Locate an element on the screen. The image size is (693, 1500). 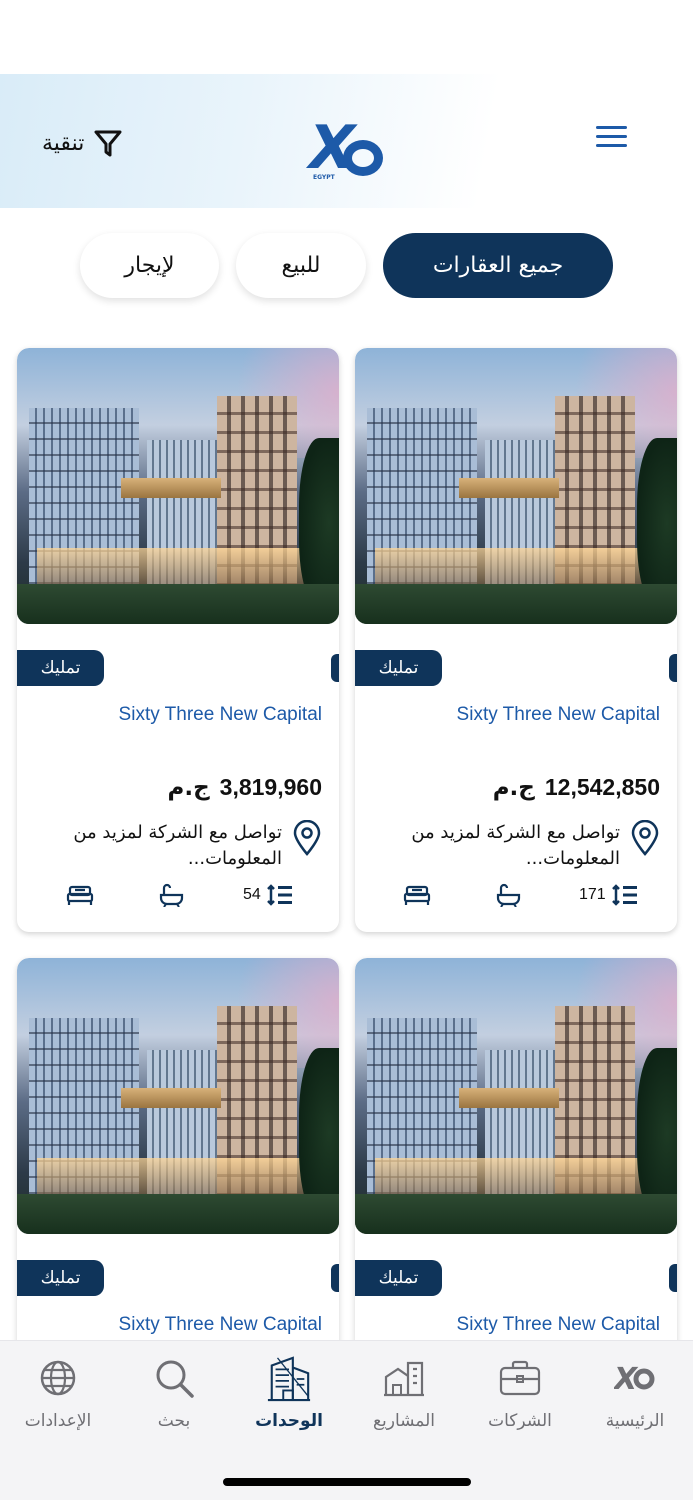
area-feature: 54 is located at coordinates (268, 895).